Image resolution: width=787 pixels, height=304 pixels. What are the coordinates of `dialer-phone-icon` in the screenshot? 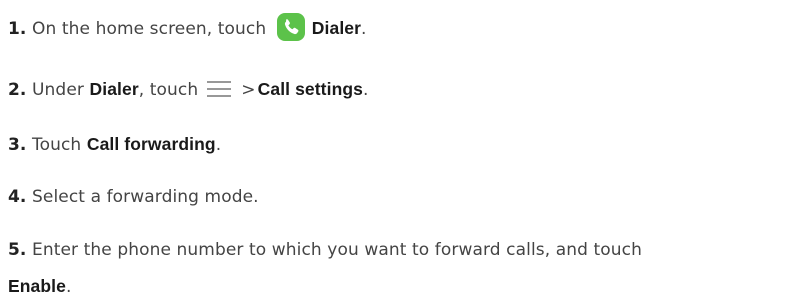 It's located at (291, 27).